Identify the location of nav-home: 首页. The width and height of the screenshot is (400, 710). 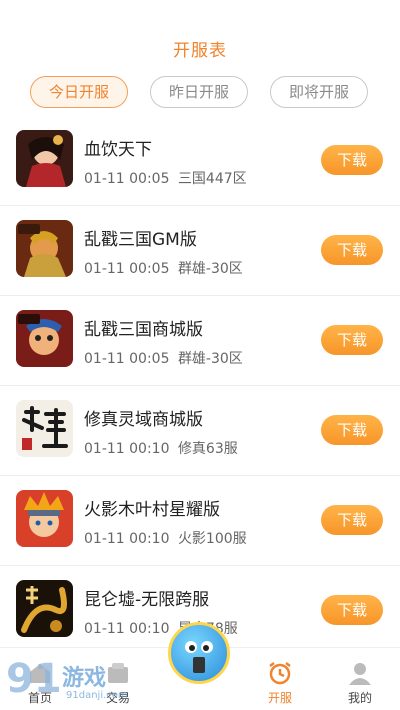
(40, 683).